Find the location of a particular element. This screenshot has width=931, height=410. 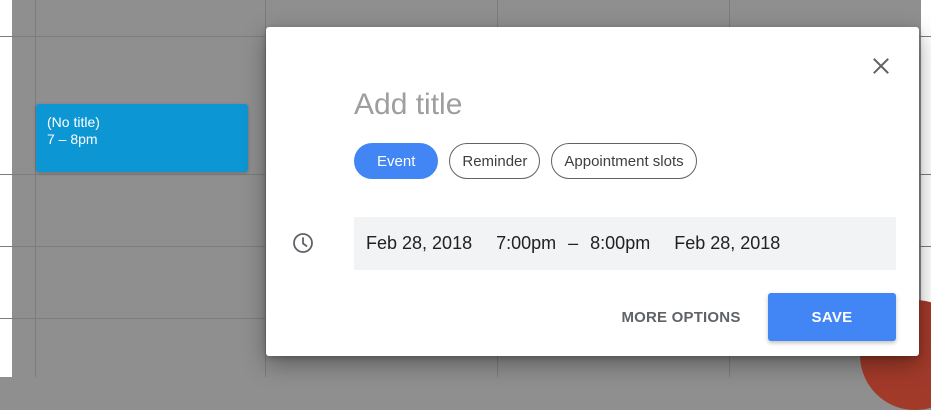

tab-reminder: Reminder is located at coordinates (495, 161).